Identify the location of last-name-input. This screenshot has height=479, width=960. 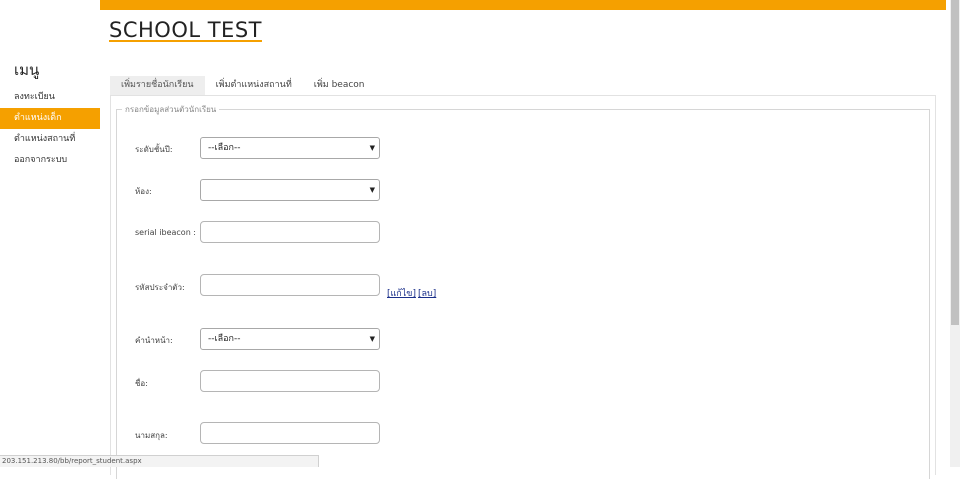
(290, 433).